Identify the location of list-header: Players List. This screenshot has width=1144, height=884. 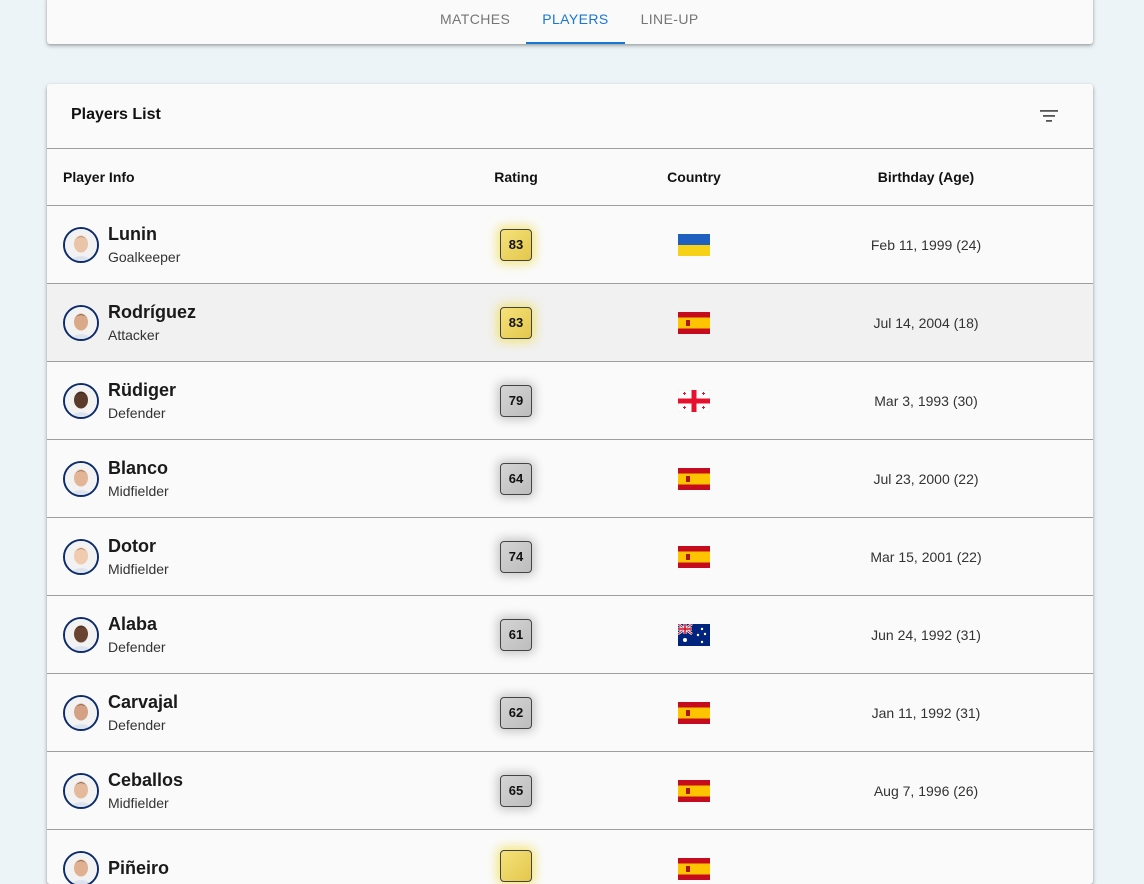
(570, 116).